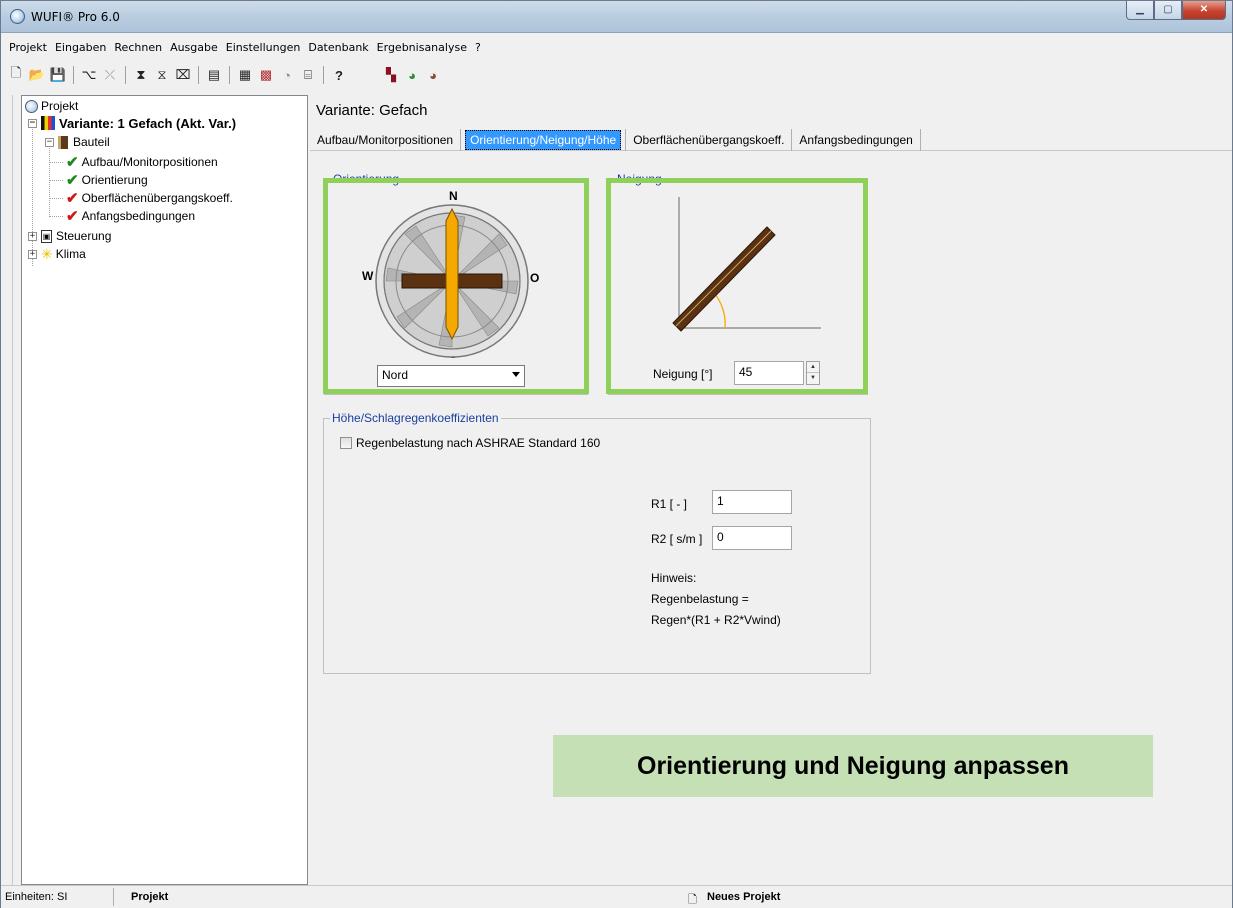 The height and width of the screenshot is (908, 1233). I want to click on tree-label: Variante: 1 Gefach (Akt. Var.), so click(148, 123).